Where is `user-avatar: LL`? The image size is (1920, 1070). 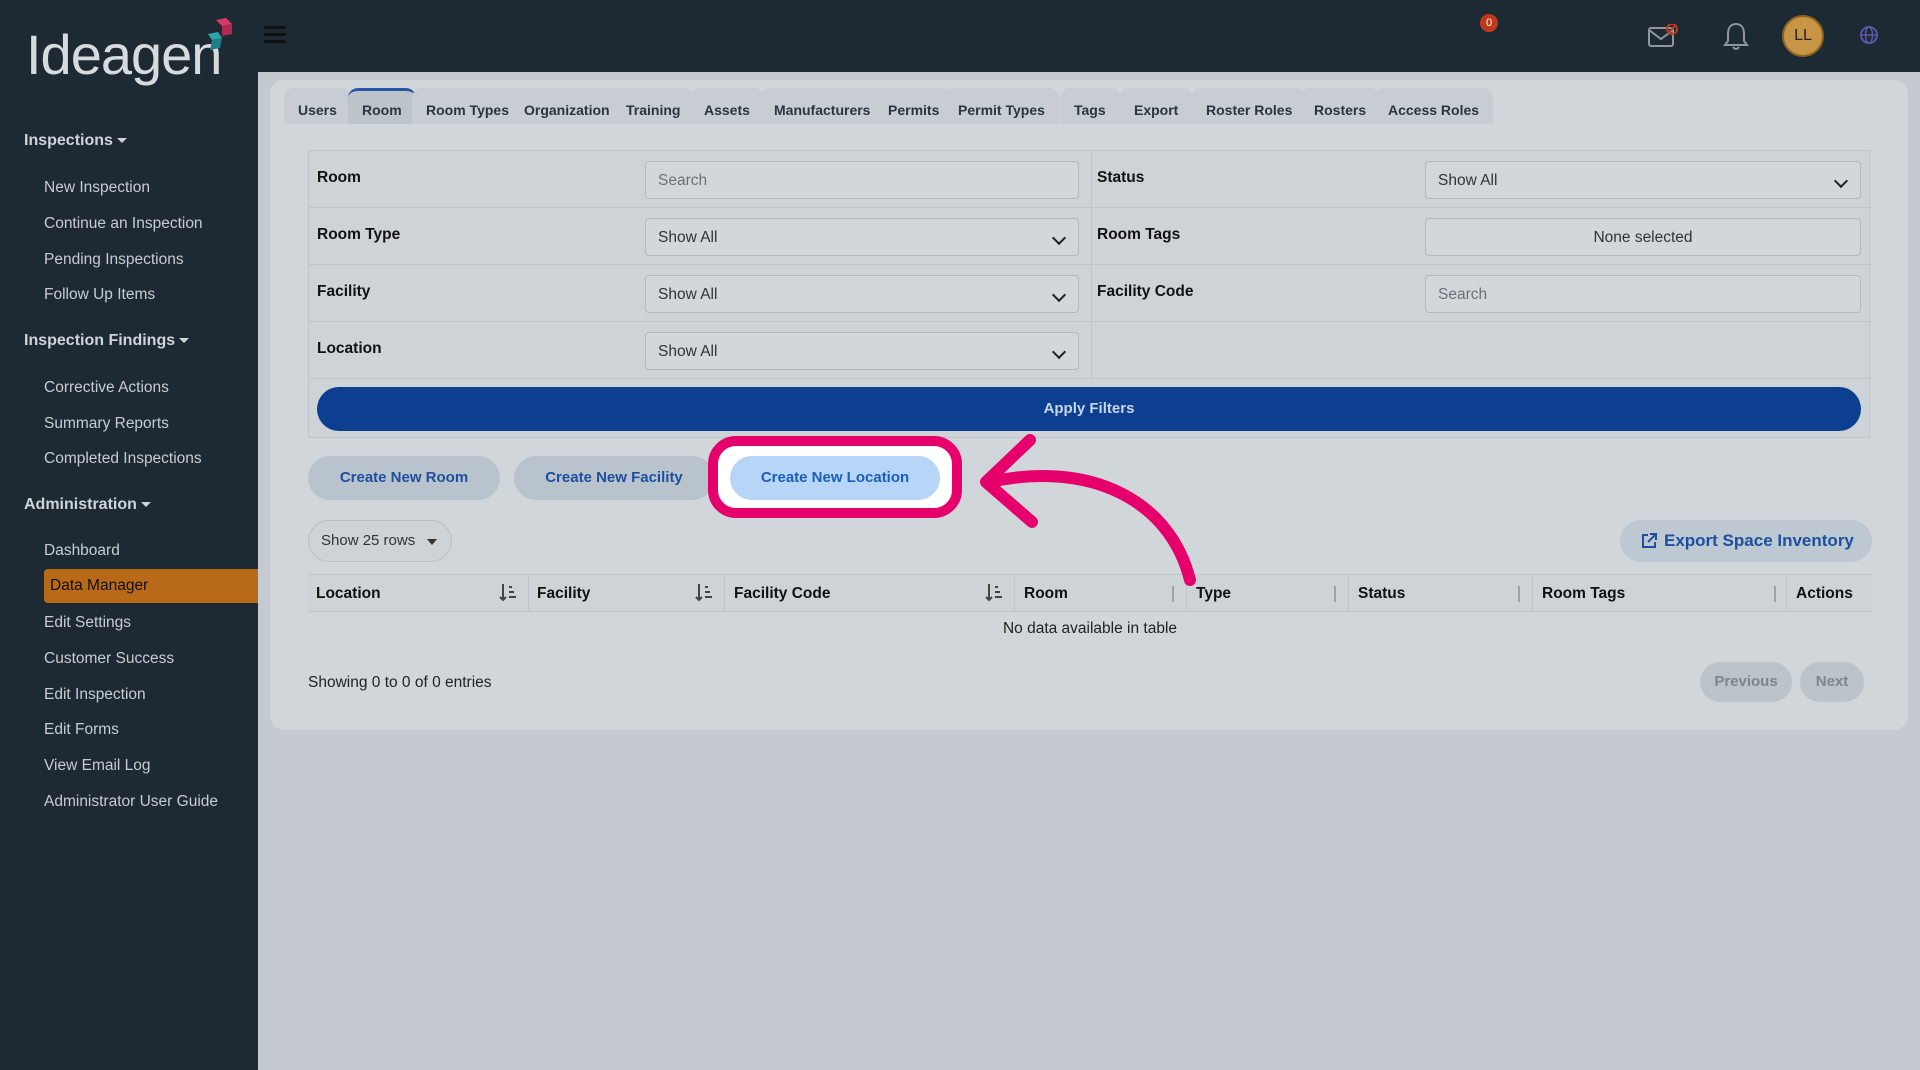
user-avatar: LL is located at coordinates (1803, 36).